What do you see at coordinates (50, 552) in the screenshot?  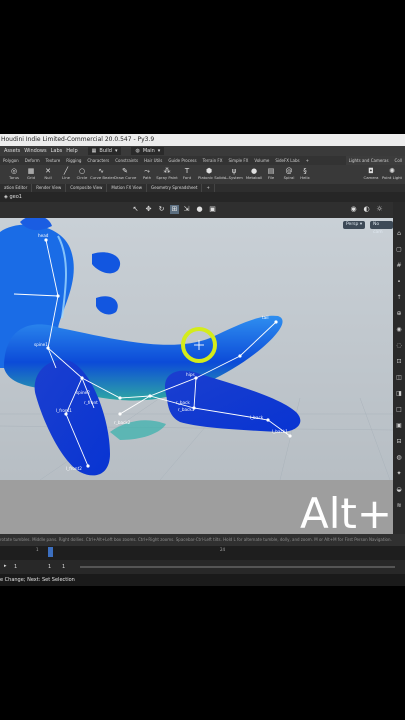 I see `playhead` at bounding box center [50, 552].